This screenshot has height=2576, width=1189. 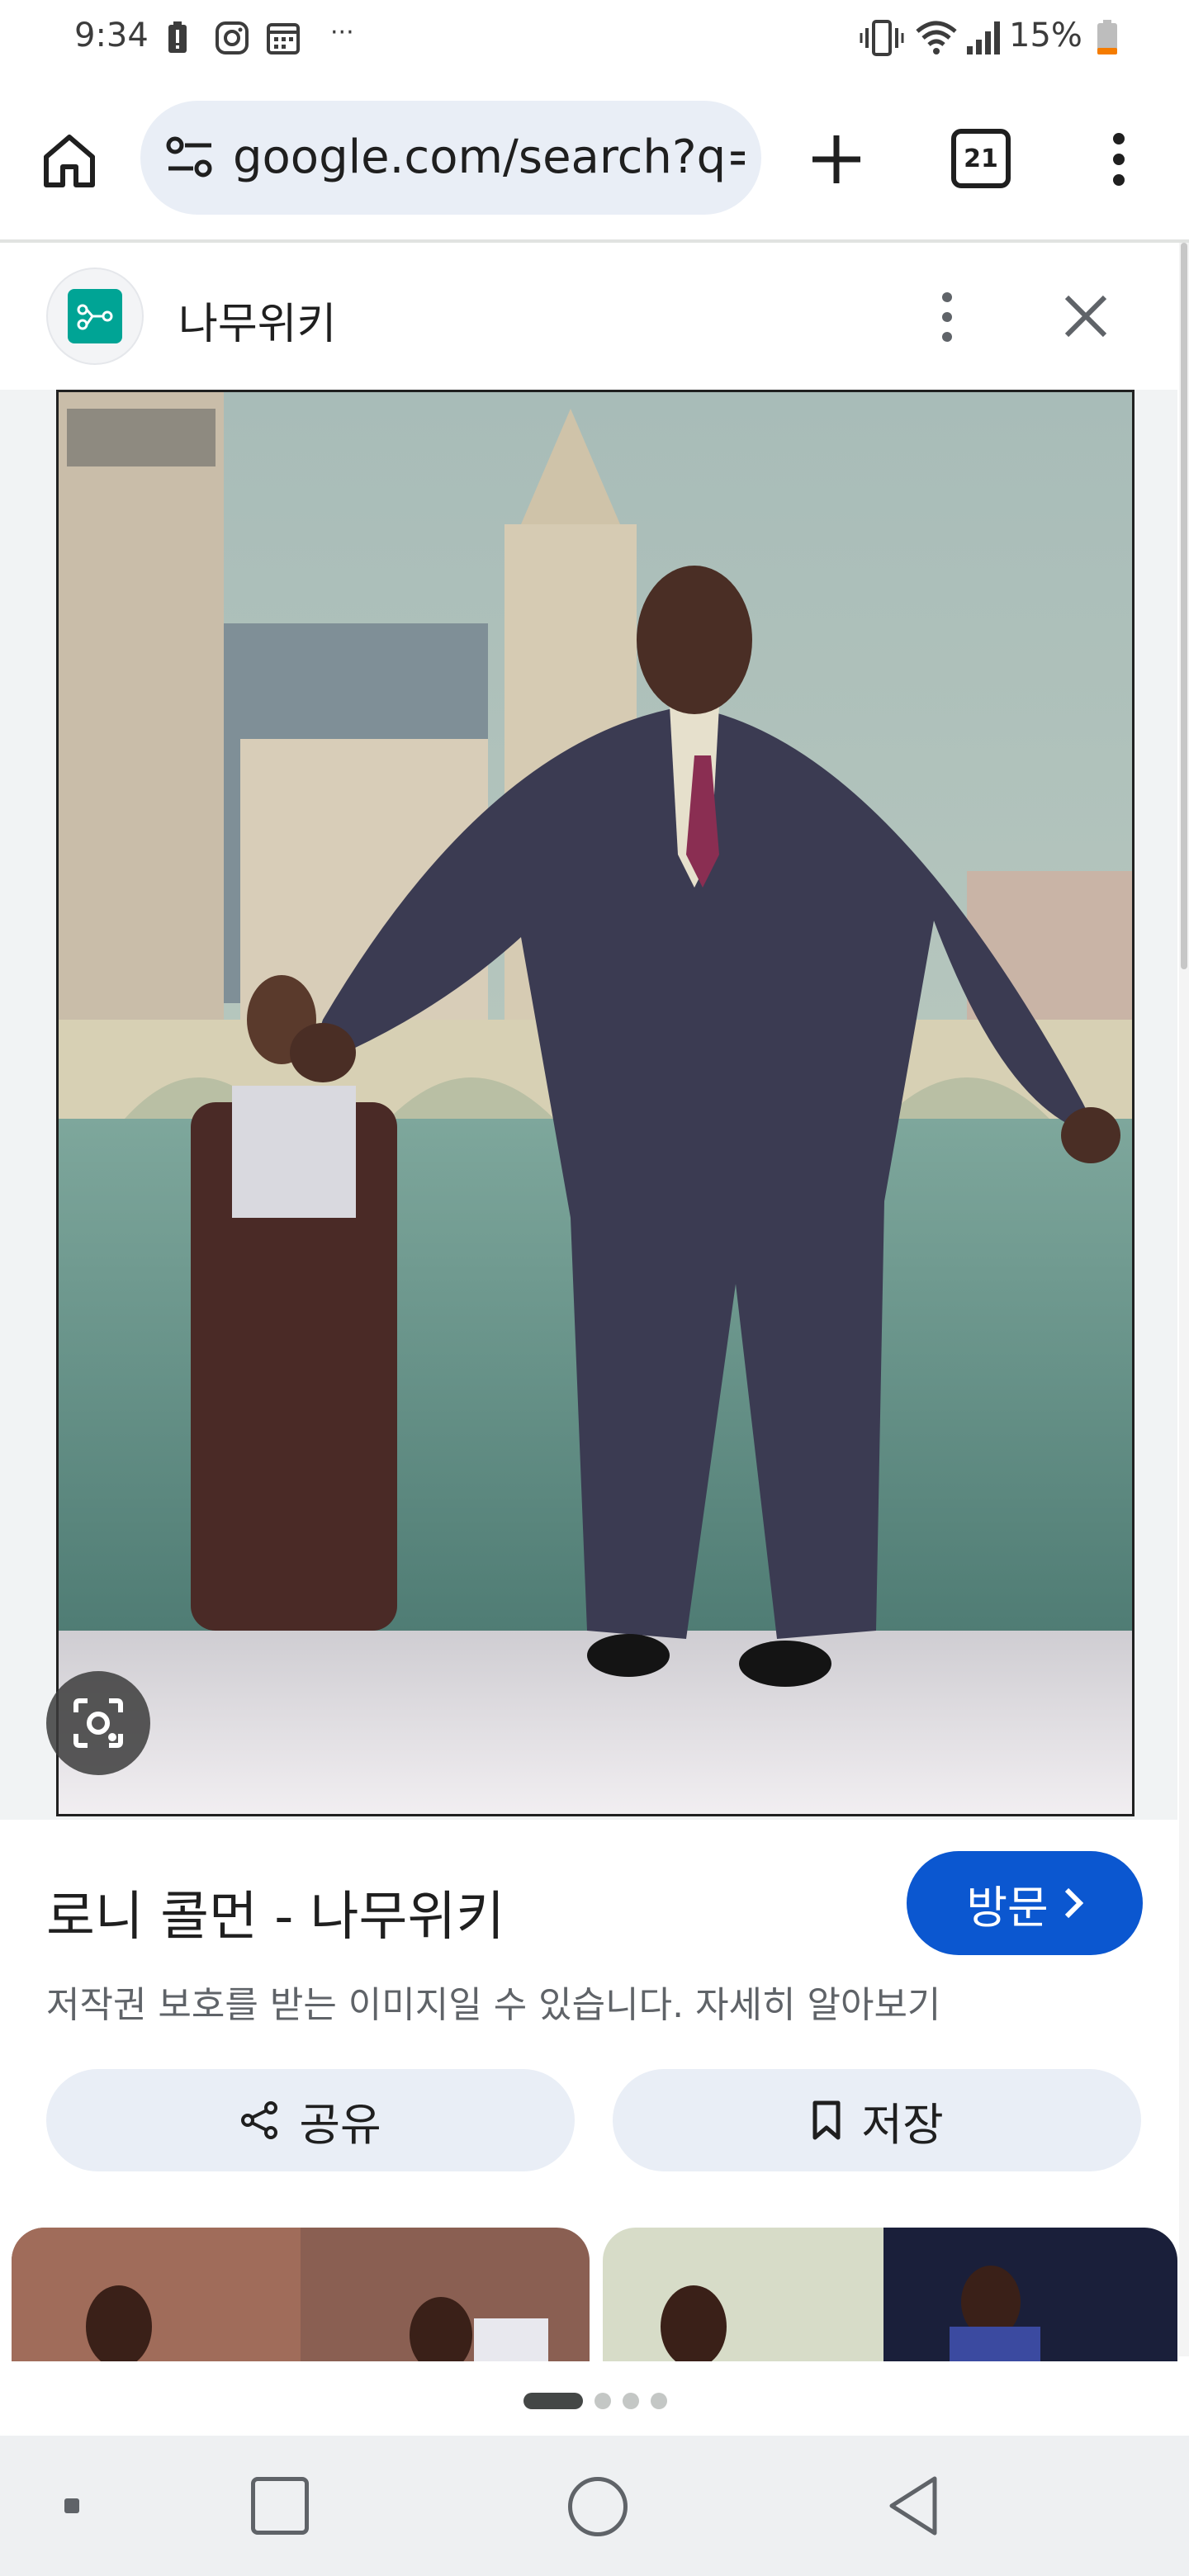 What do you see at coordinates (71, 2505) in the screenshot?
I see `recent-apps-dot-icon` at bounding box center [71, 2505].